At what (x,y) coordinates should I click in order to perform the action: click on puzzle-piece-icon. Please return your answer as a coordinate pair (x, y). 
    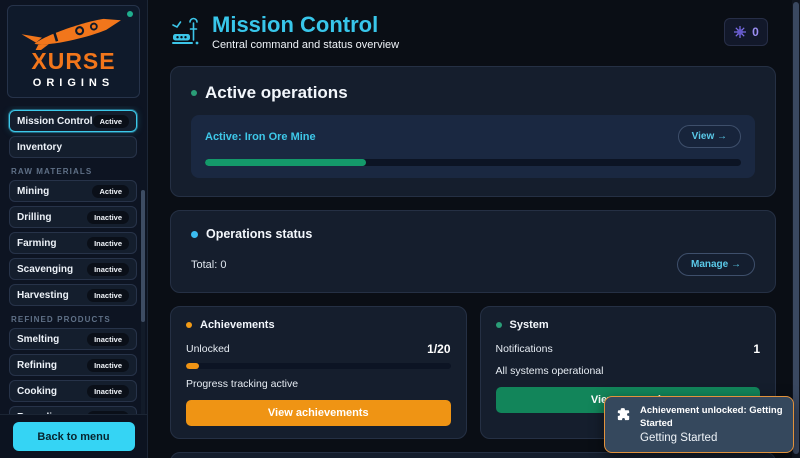
    Looking at the image, I should click on (623, 414).